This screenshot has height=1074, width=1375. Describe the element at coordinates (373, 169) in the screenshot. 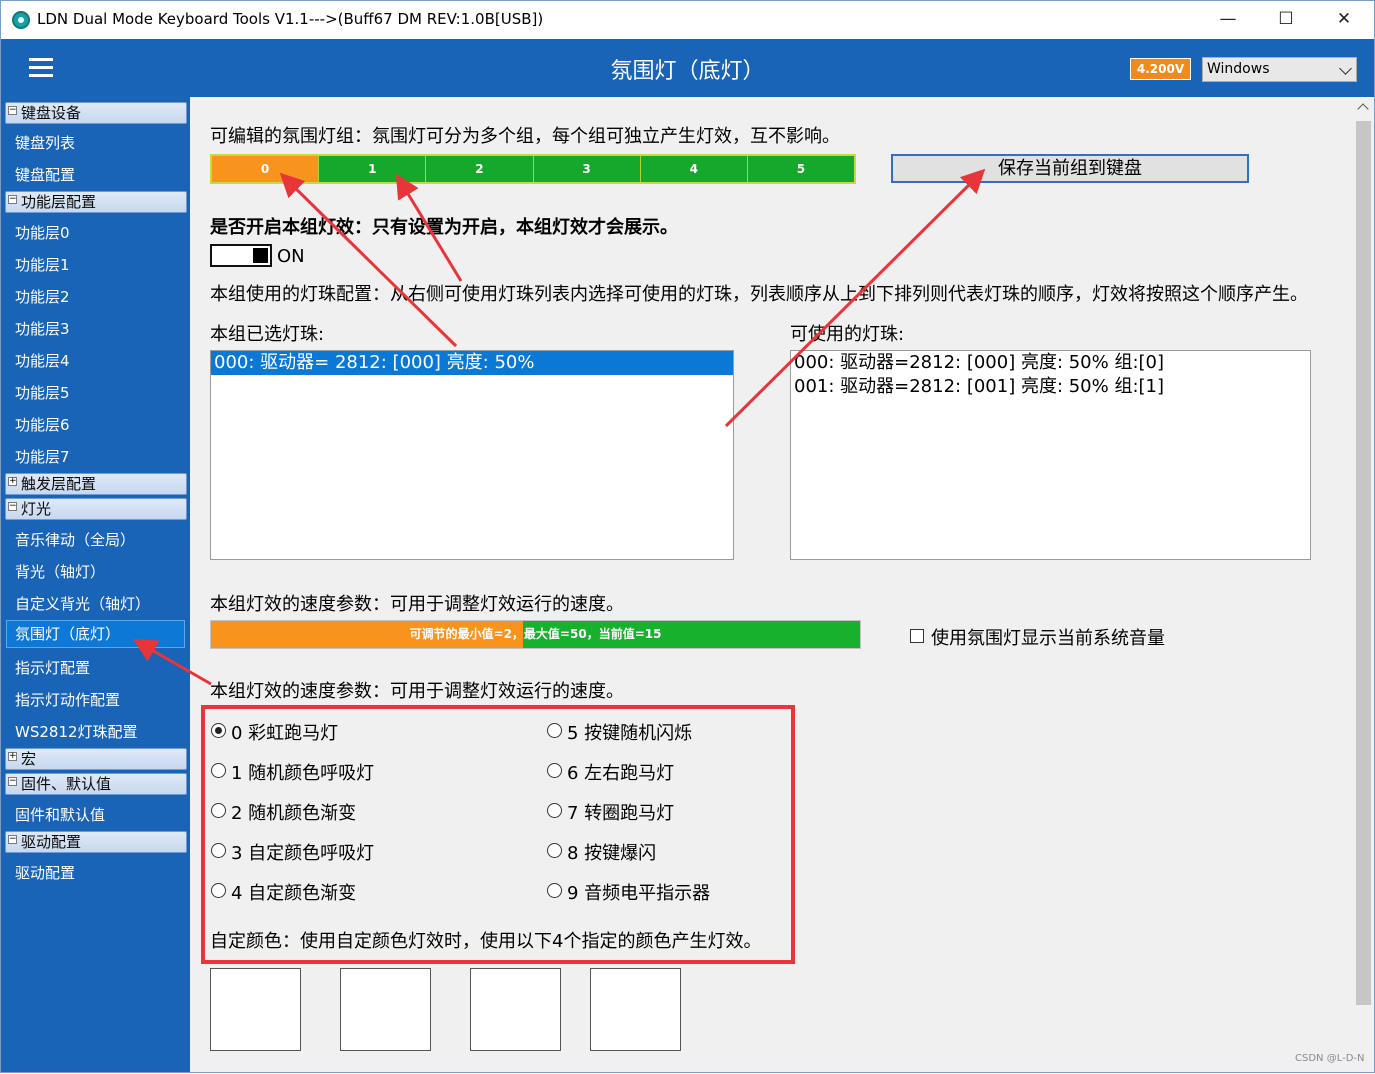

I see `group-tab-1: 1` at that location.